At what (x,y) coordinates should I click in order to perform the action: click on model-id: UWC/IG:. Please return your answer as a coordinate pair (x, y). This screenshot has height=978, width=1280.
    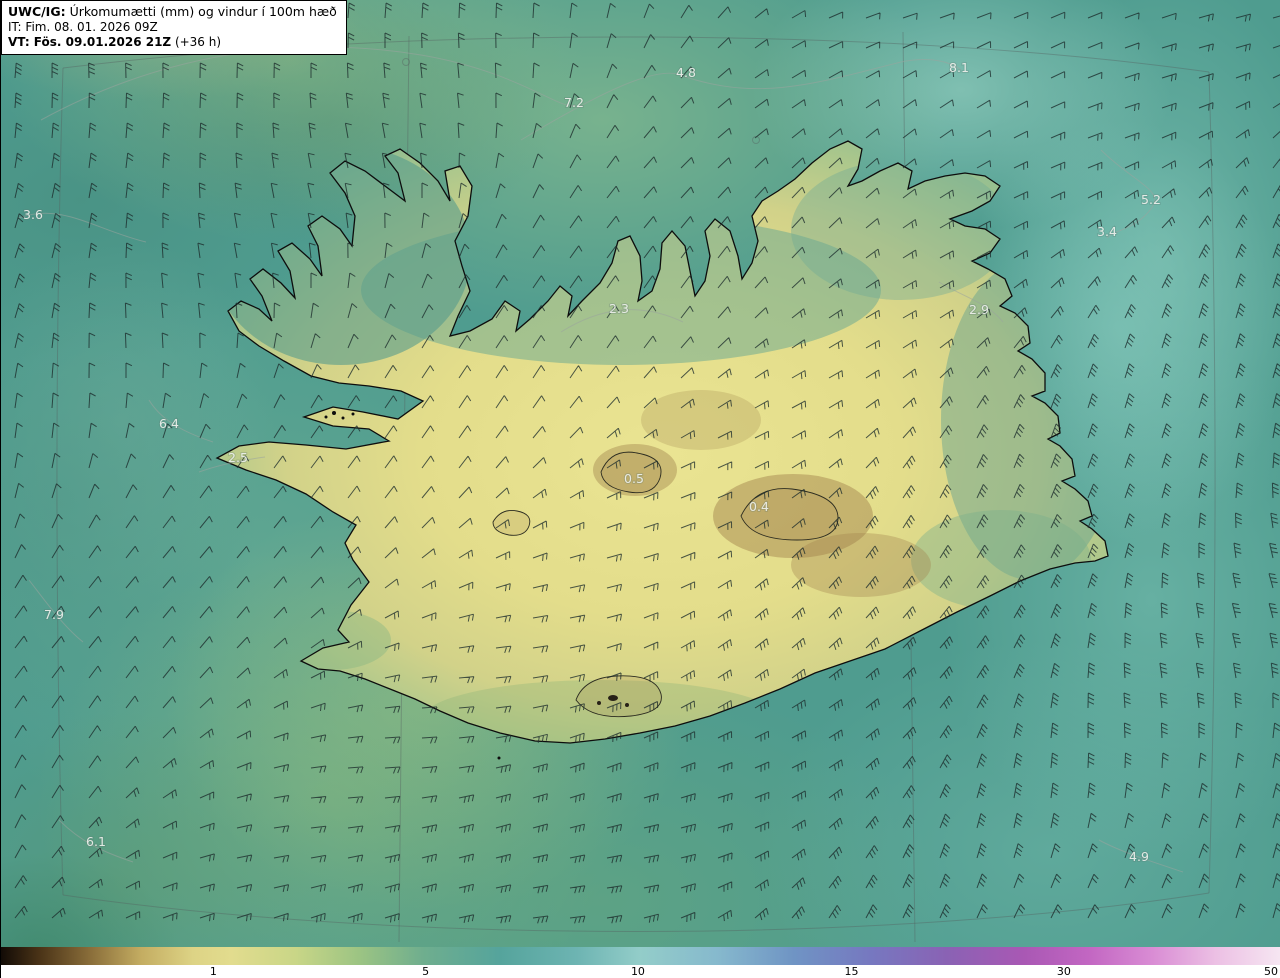
    Looking at the image, I should click on (37, 11).